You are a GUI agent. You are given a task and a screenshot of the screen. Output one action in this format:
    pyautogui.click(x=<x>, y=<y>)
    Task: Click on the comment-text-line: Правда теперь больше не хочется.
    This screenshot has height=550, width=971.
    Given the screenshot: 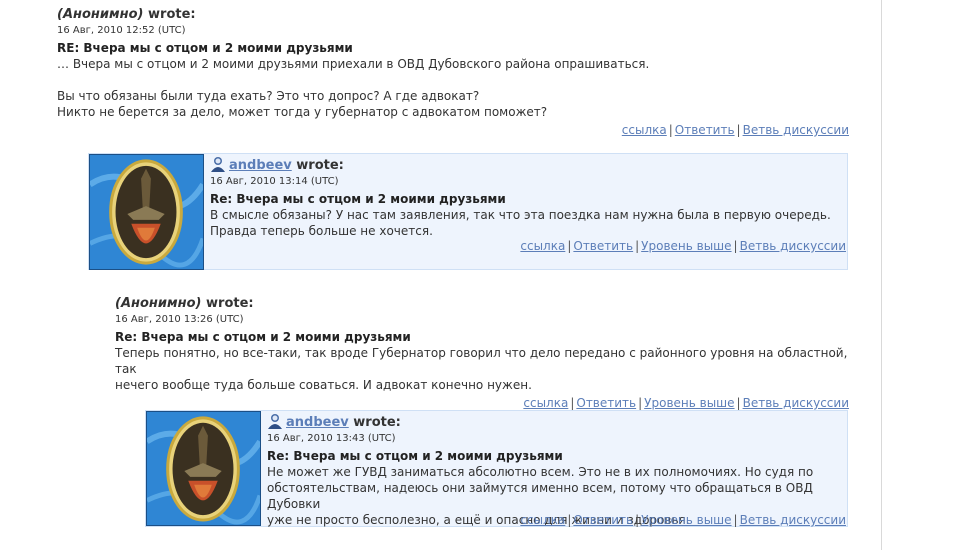 What is the action you would take?
    pyautogui.click(x=321, y=231)
    